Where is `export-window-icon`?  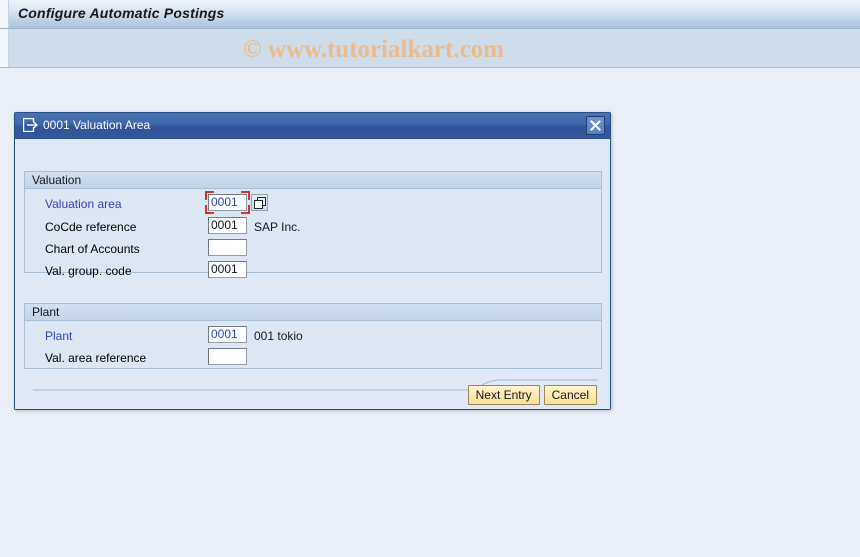
export-window-icon is located at coordinates (30, 125).